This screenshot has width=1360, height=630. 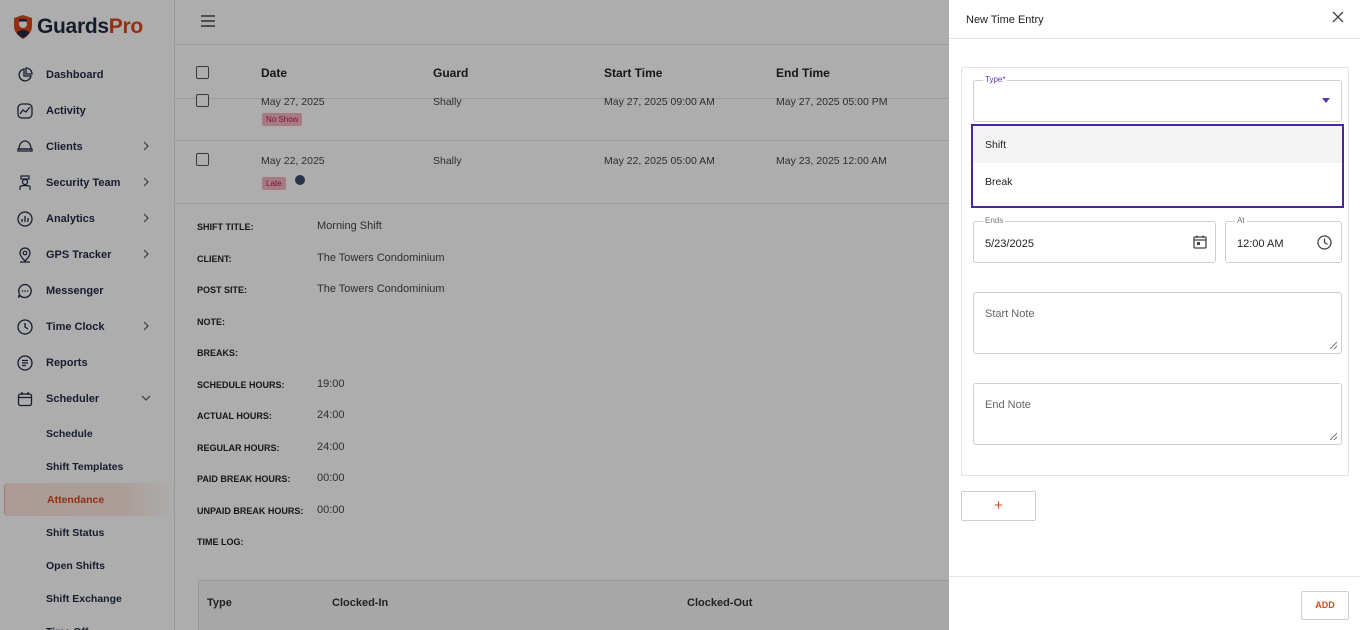 I want to click on close-icon, so click(x=1338, y=17).